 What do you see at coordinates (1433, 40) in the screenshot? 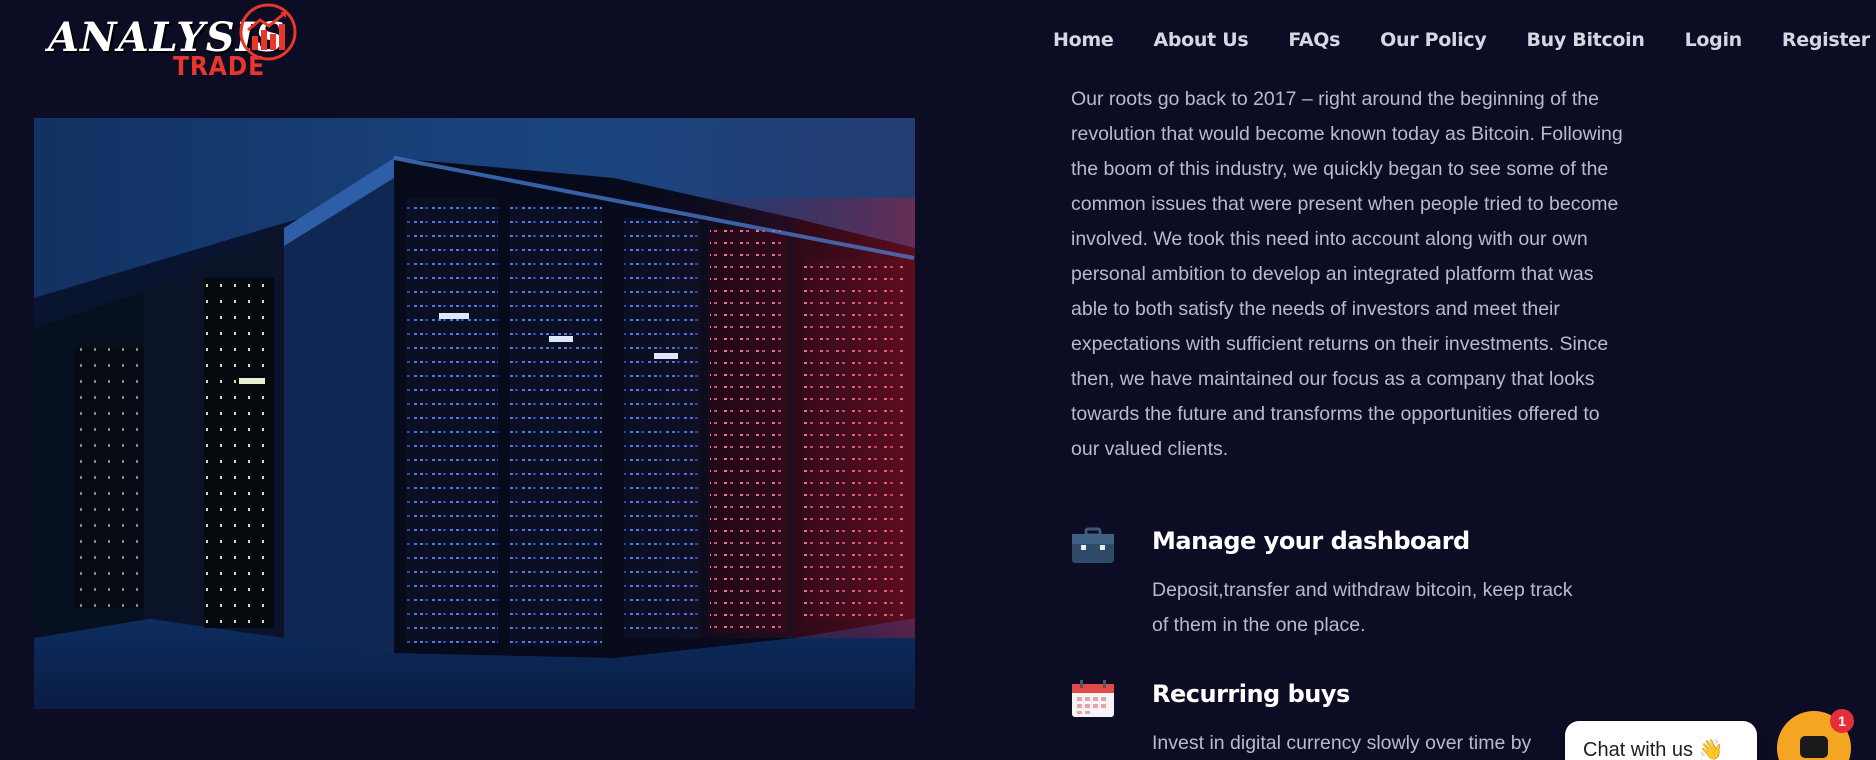
I see `nav-our-policy: Our Policy` at bounding box center [1433, 40].